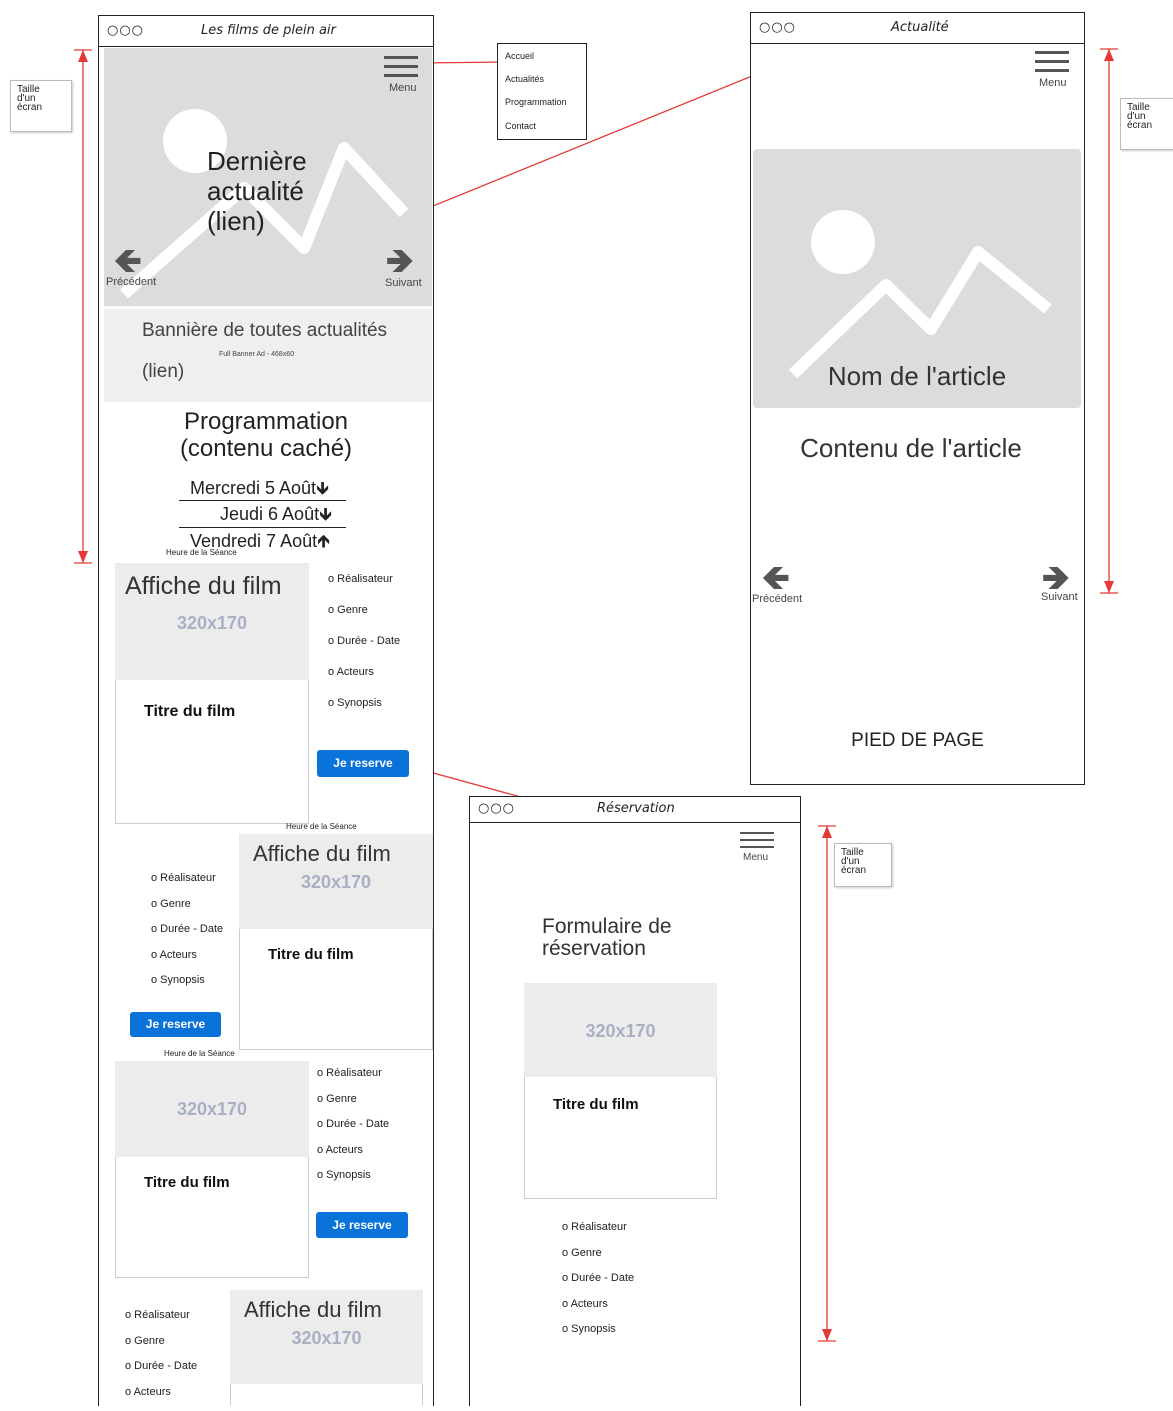  What do you see at coordinates (257, 221) in the screenshot?
I see `hero-text: (lien)` at bounding box center [257, 221].